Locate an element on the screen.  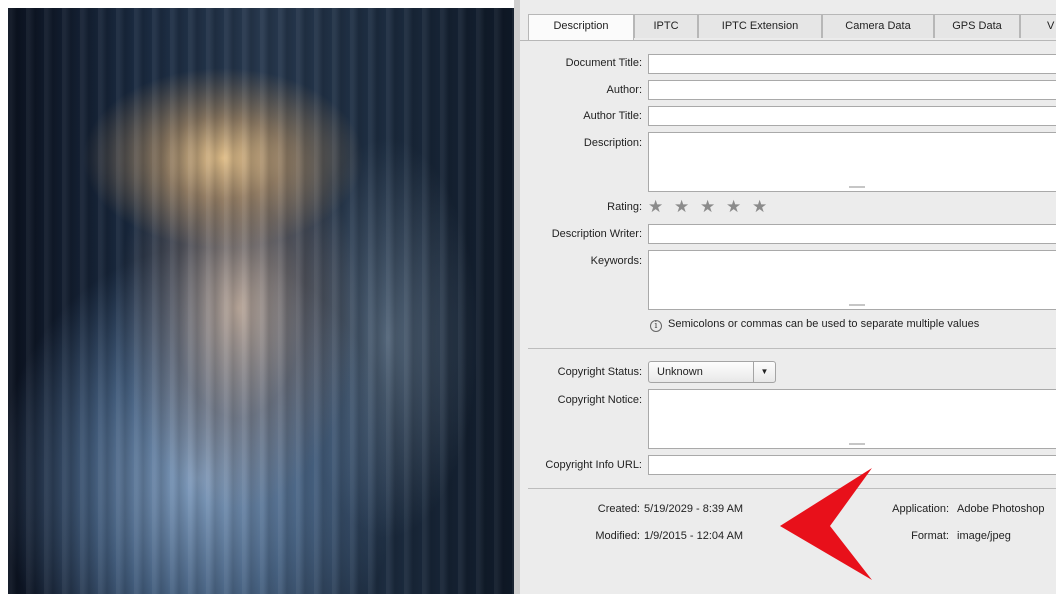
rating-label: Rating: is located at coordinates (624, 207).